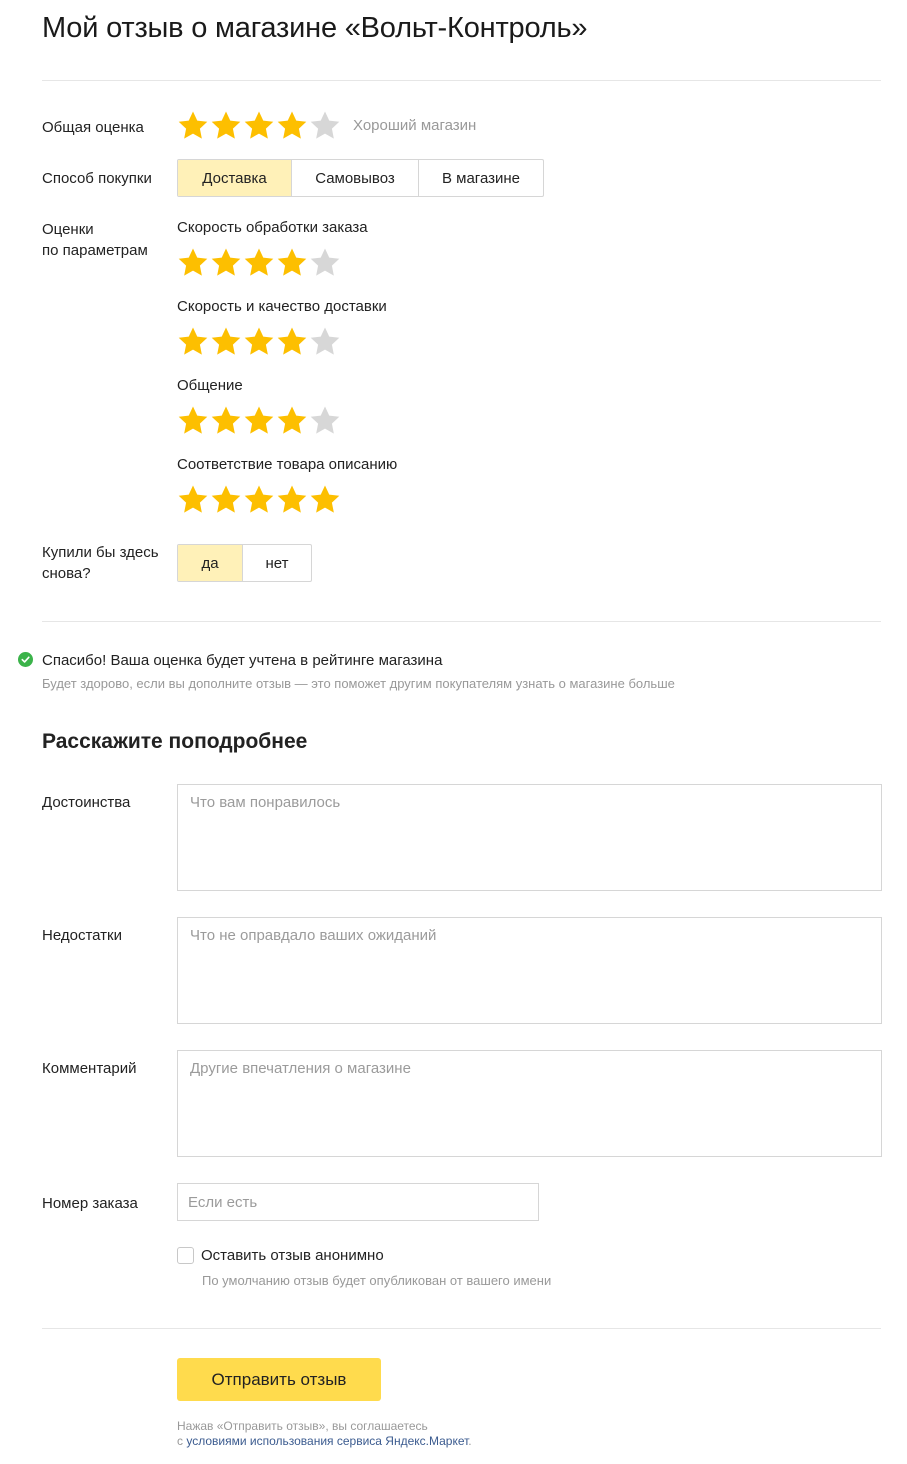 This screenshot has height=1464, width=907. I want to click on buy-again-label-line1: Купили бы здесь, so click(100, 552).